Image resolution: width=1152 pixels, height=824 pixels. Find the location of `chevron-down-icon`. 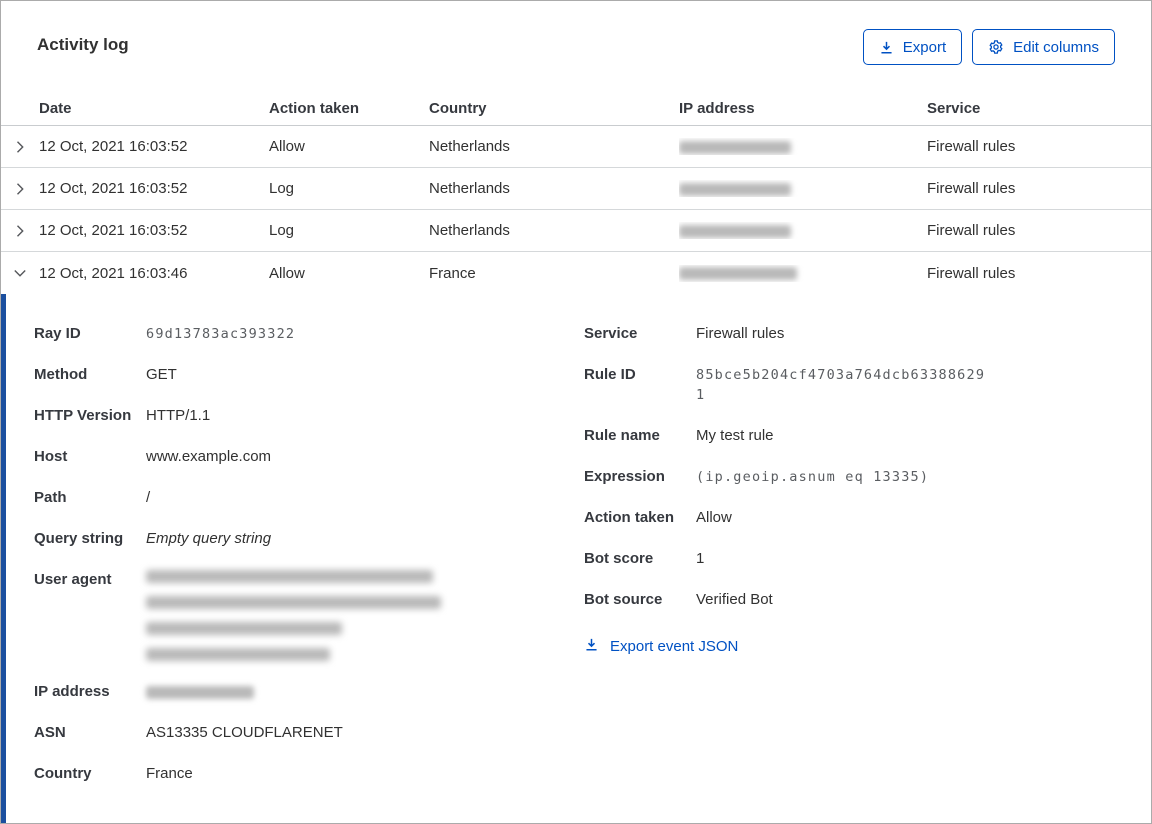

chevron-down-icon is located at coordinates (20, 273).